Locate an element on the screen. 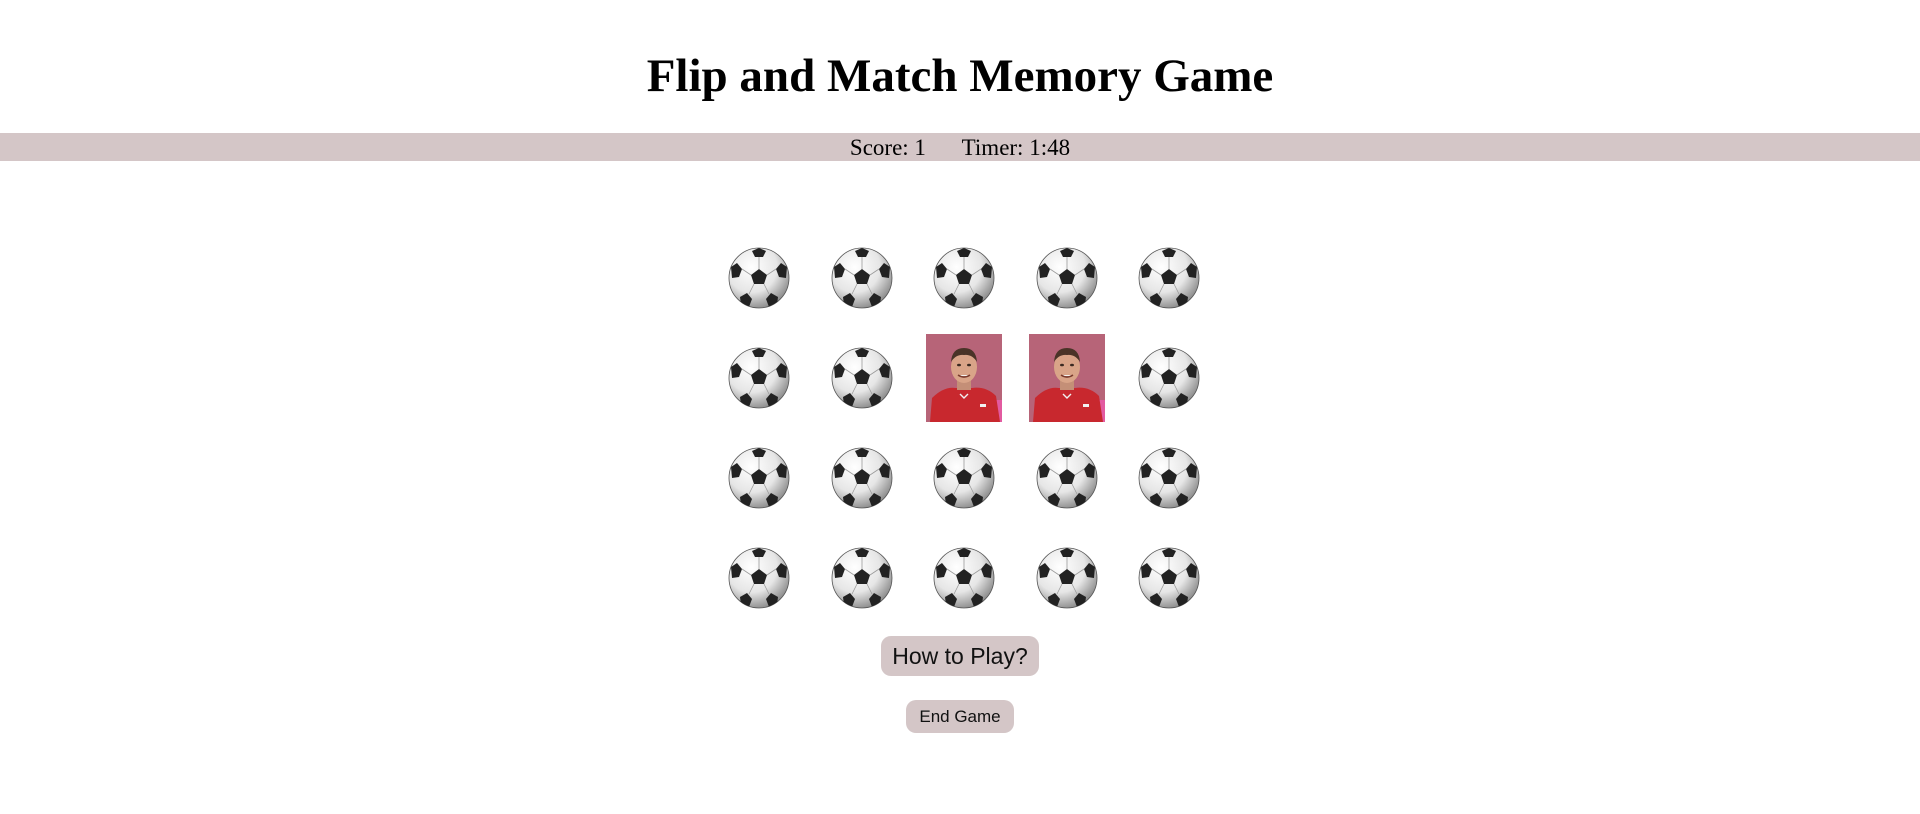 This screenshot has width=1920, height=814. score-display: Score: 1 is located at coordinates (887, 147).